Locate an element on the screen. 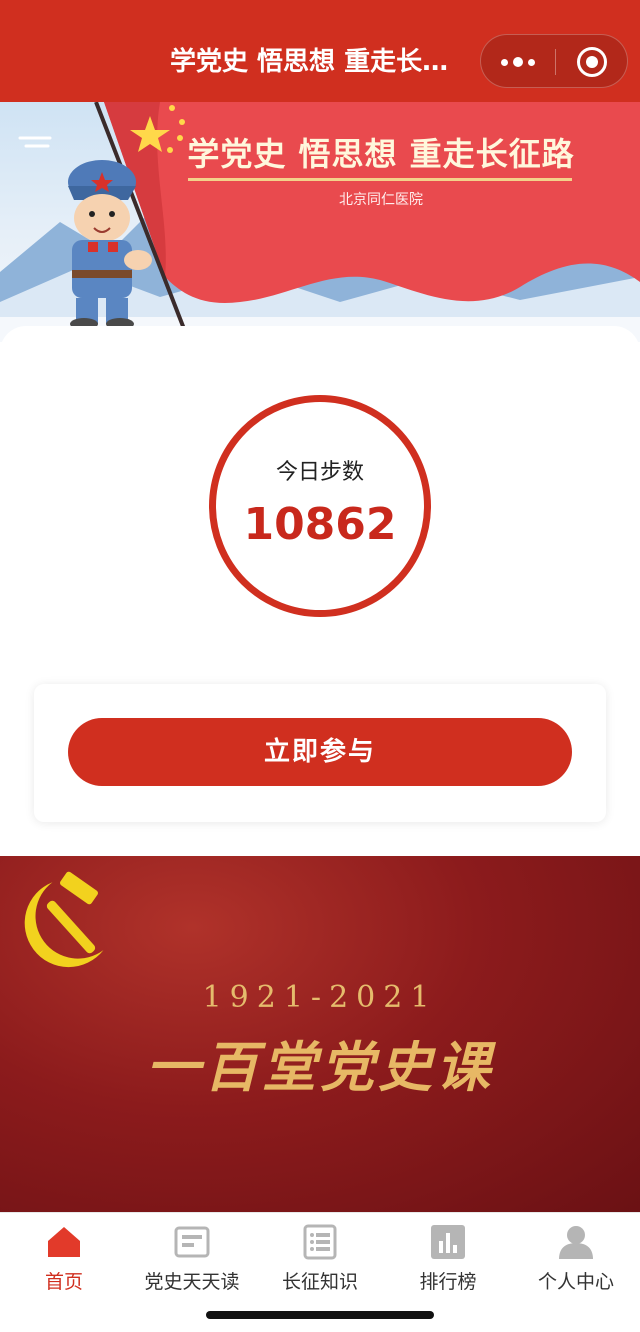 The image size is (640, 1332). ranking-chart-icon is located at coordinates (448, 1242).